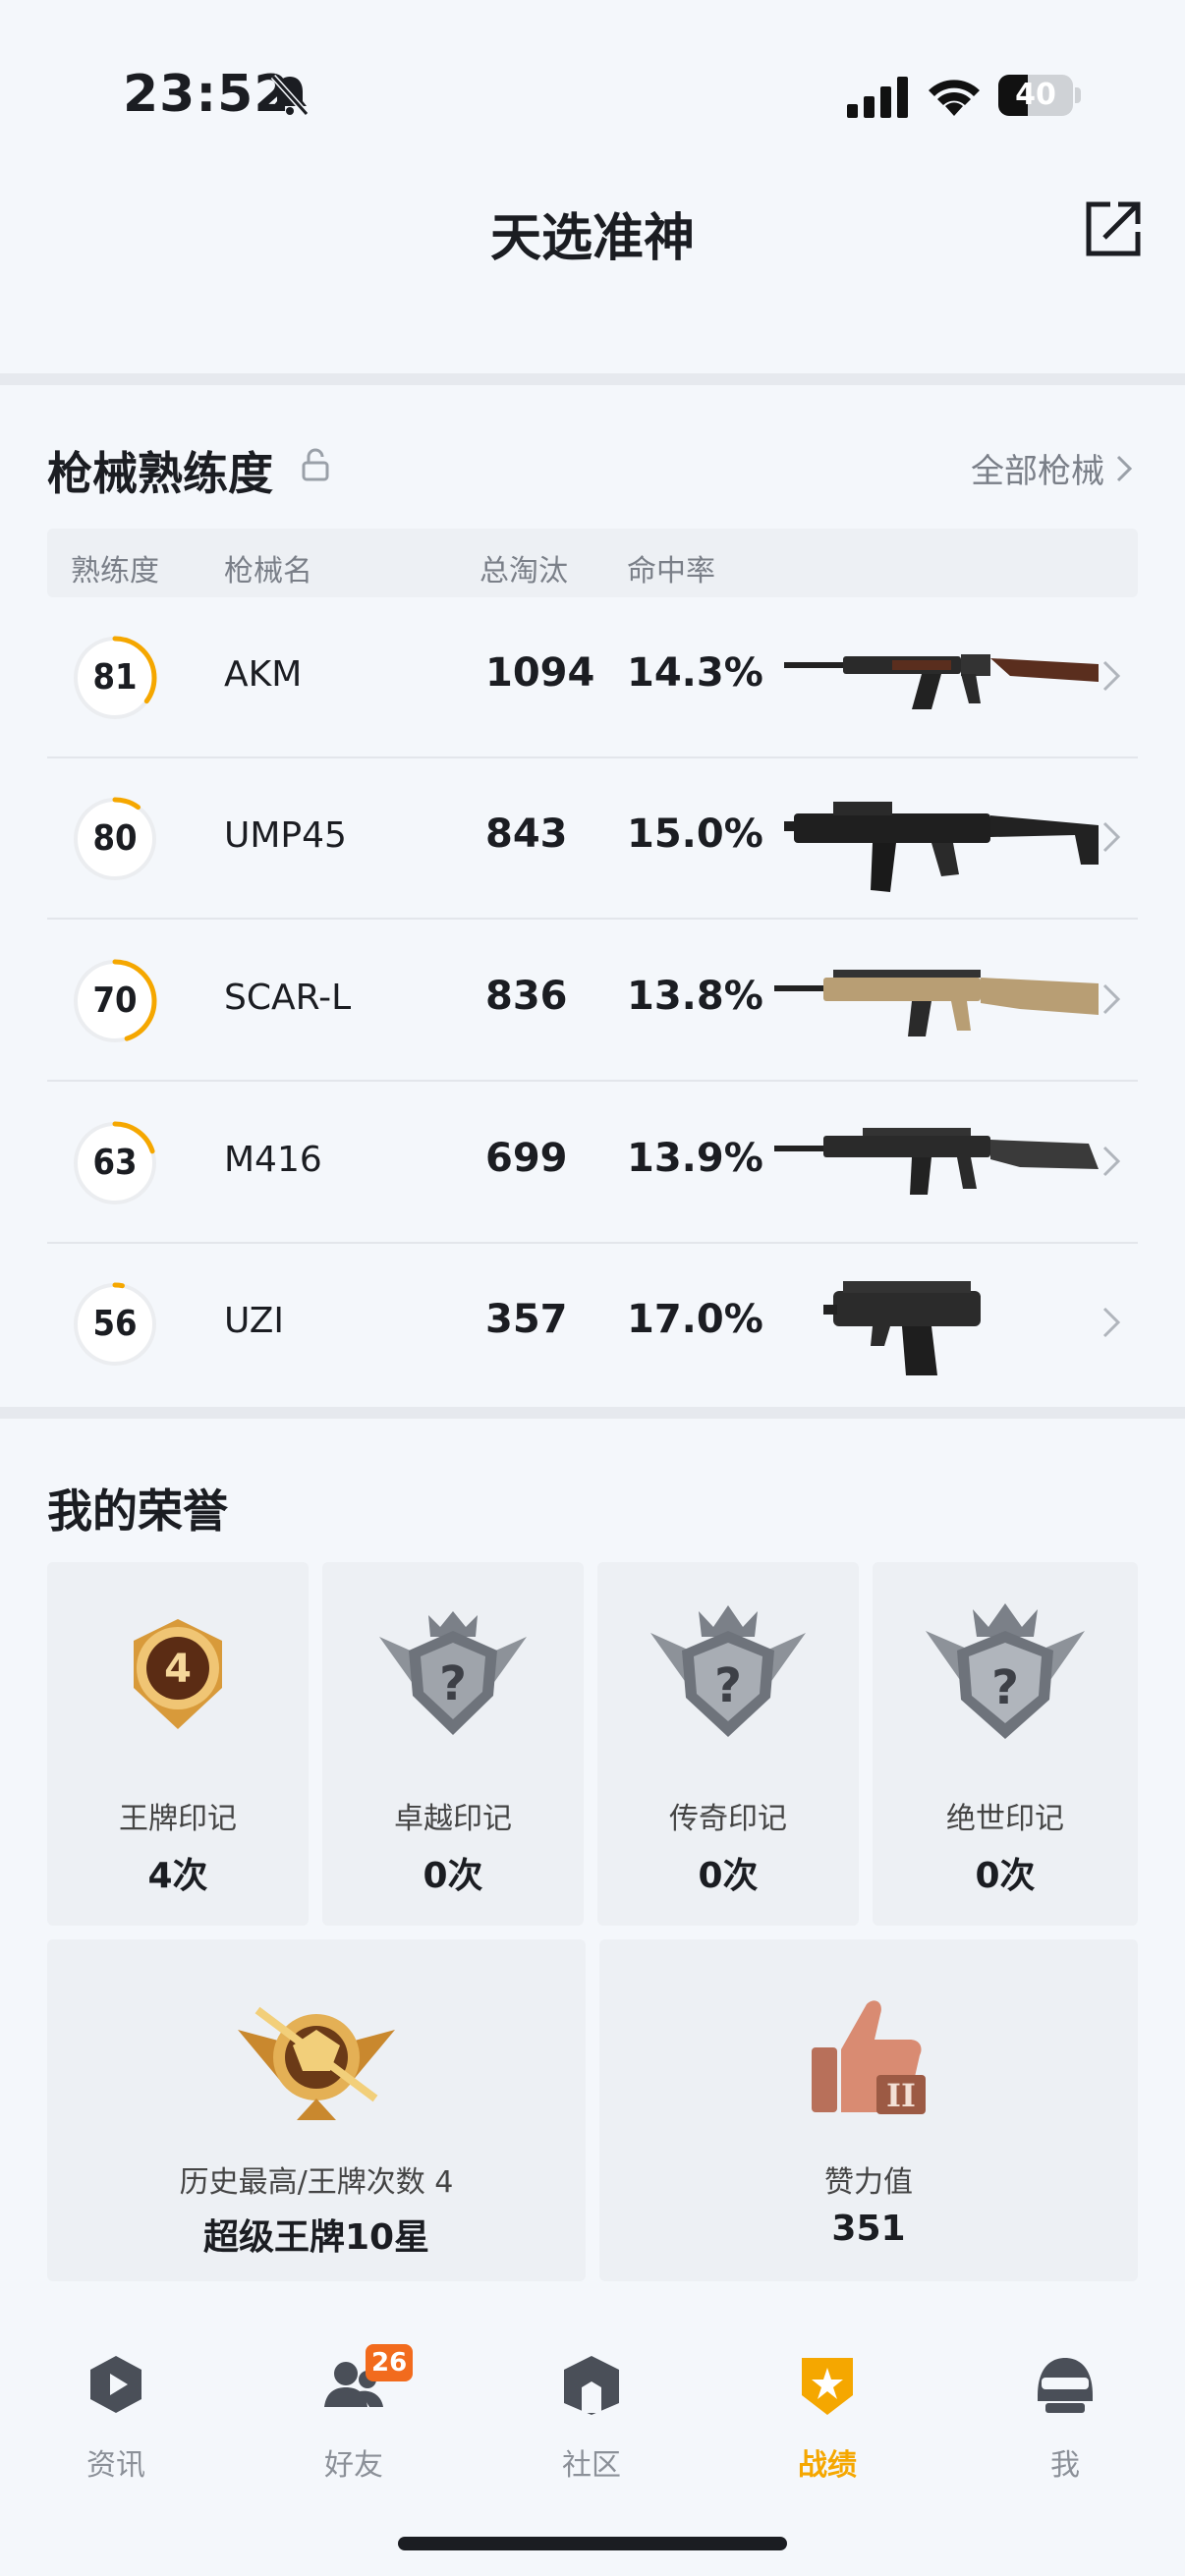 This screenshot has height=2576, width=1185. I want to click on col-mastery: 熟练度, so click(115, 571).